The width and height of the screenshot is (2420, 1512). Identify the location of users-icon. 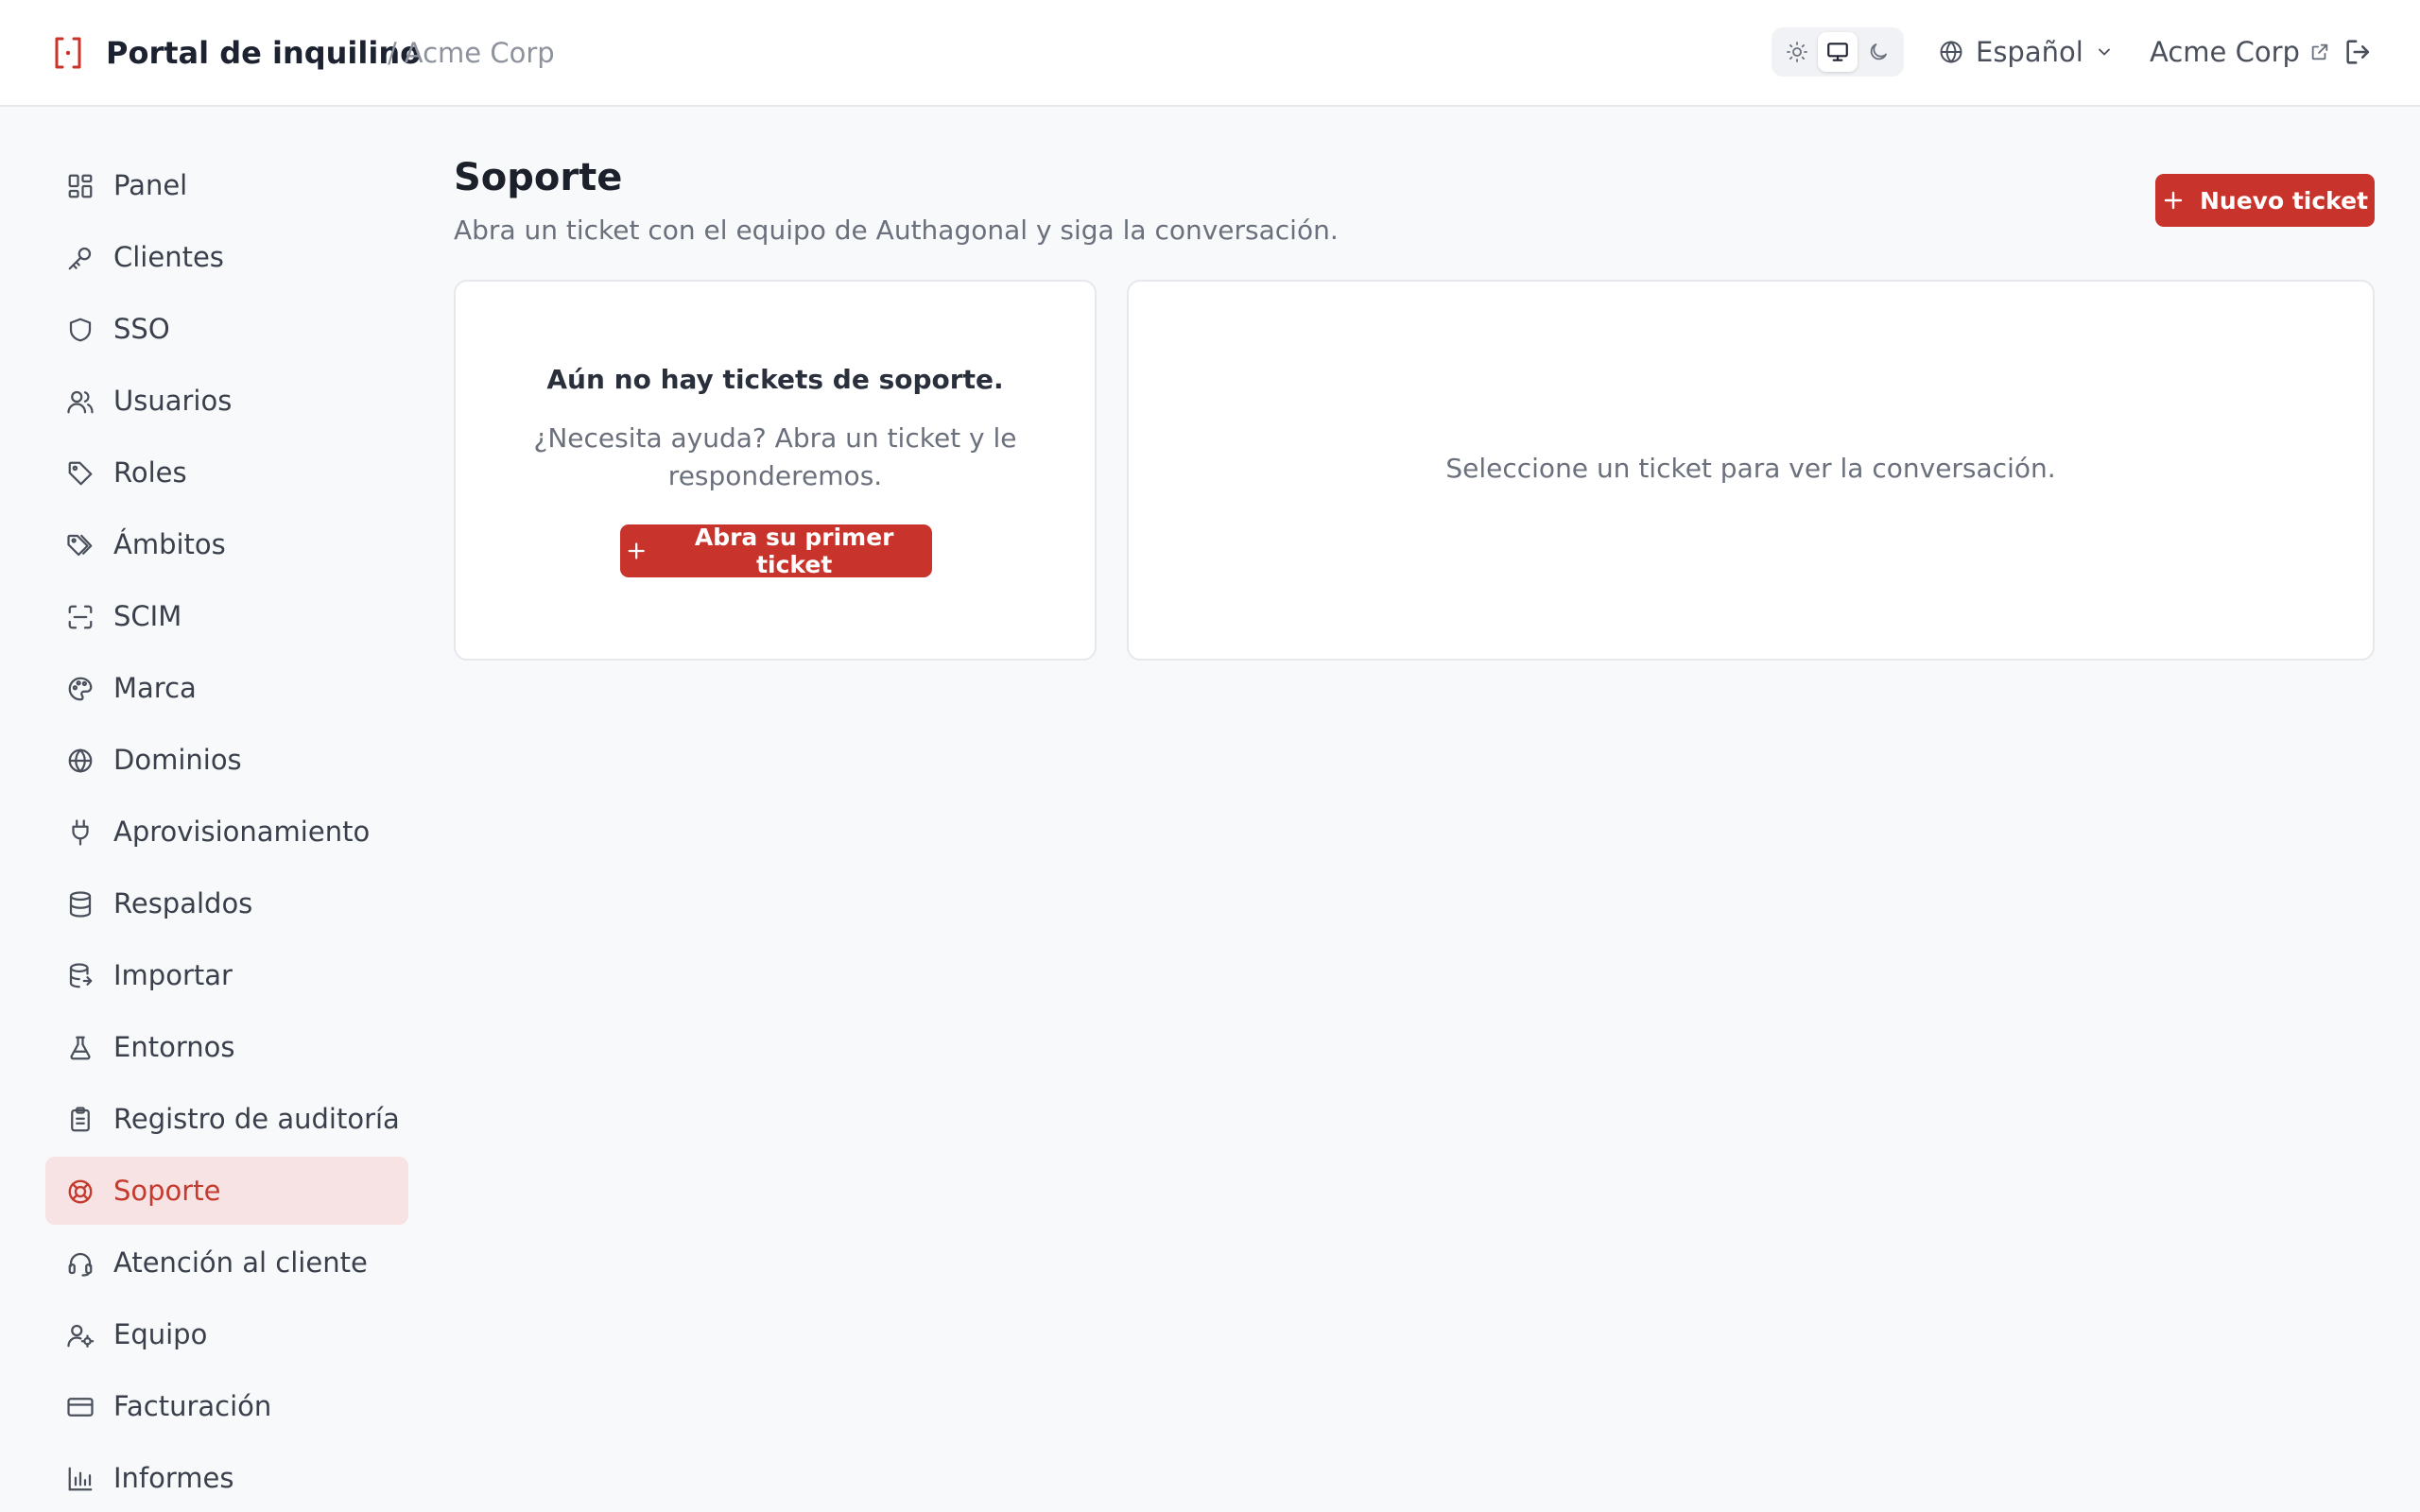
(80, 402).